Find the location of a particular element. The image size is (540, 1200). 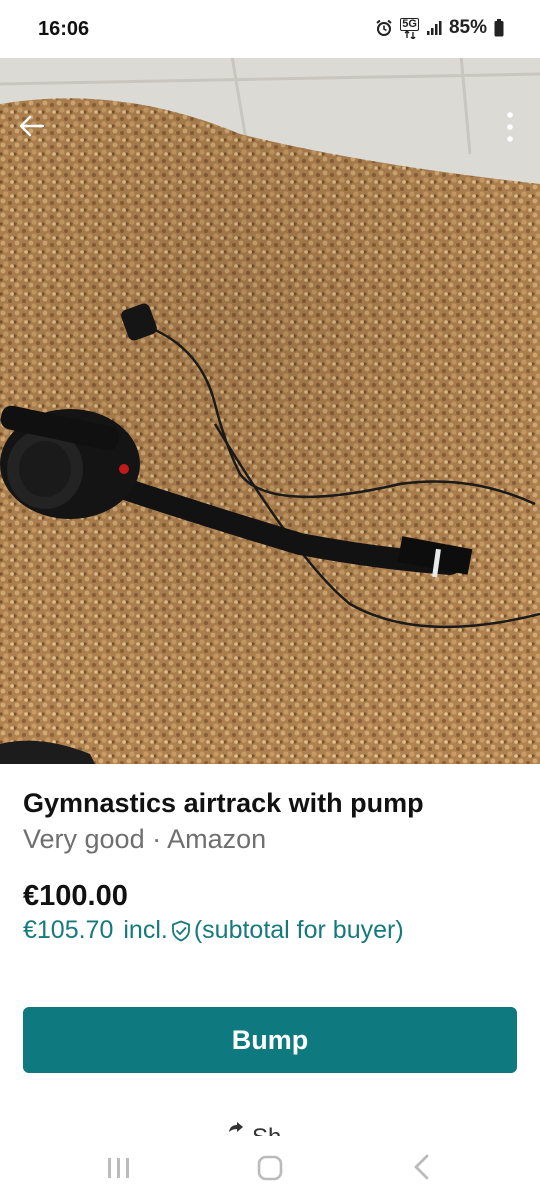

share-icon is located at coordinates (236, 1127).